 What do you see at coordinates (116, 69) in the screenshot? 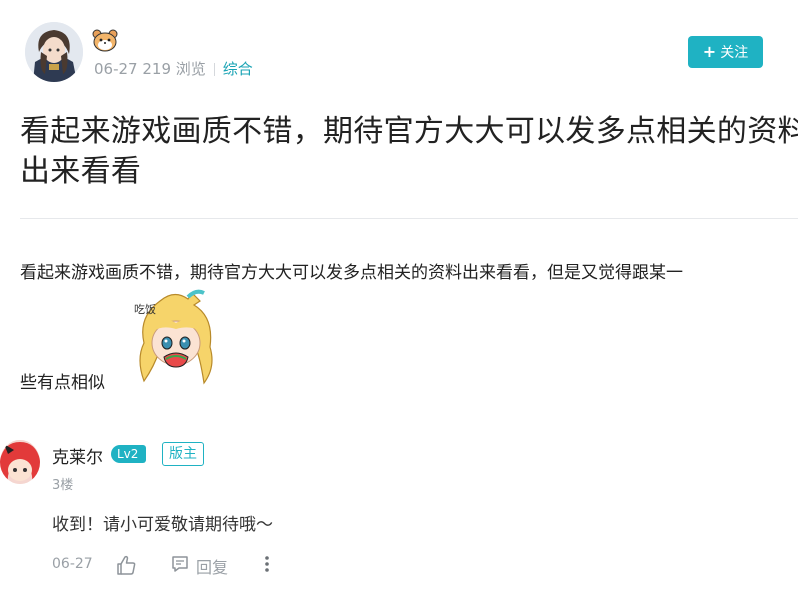
I see `post-date: 06-27` at bounding box center [116, 69].